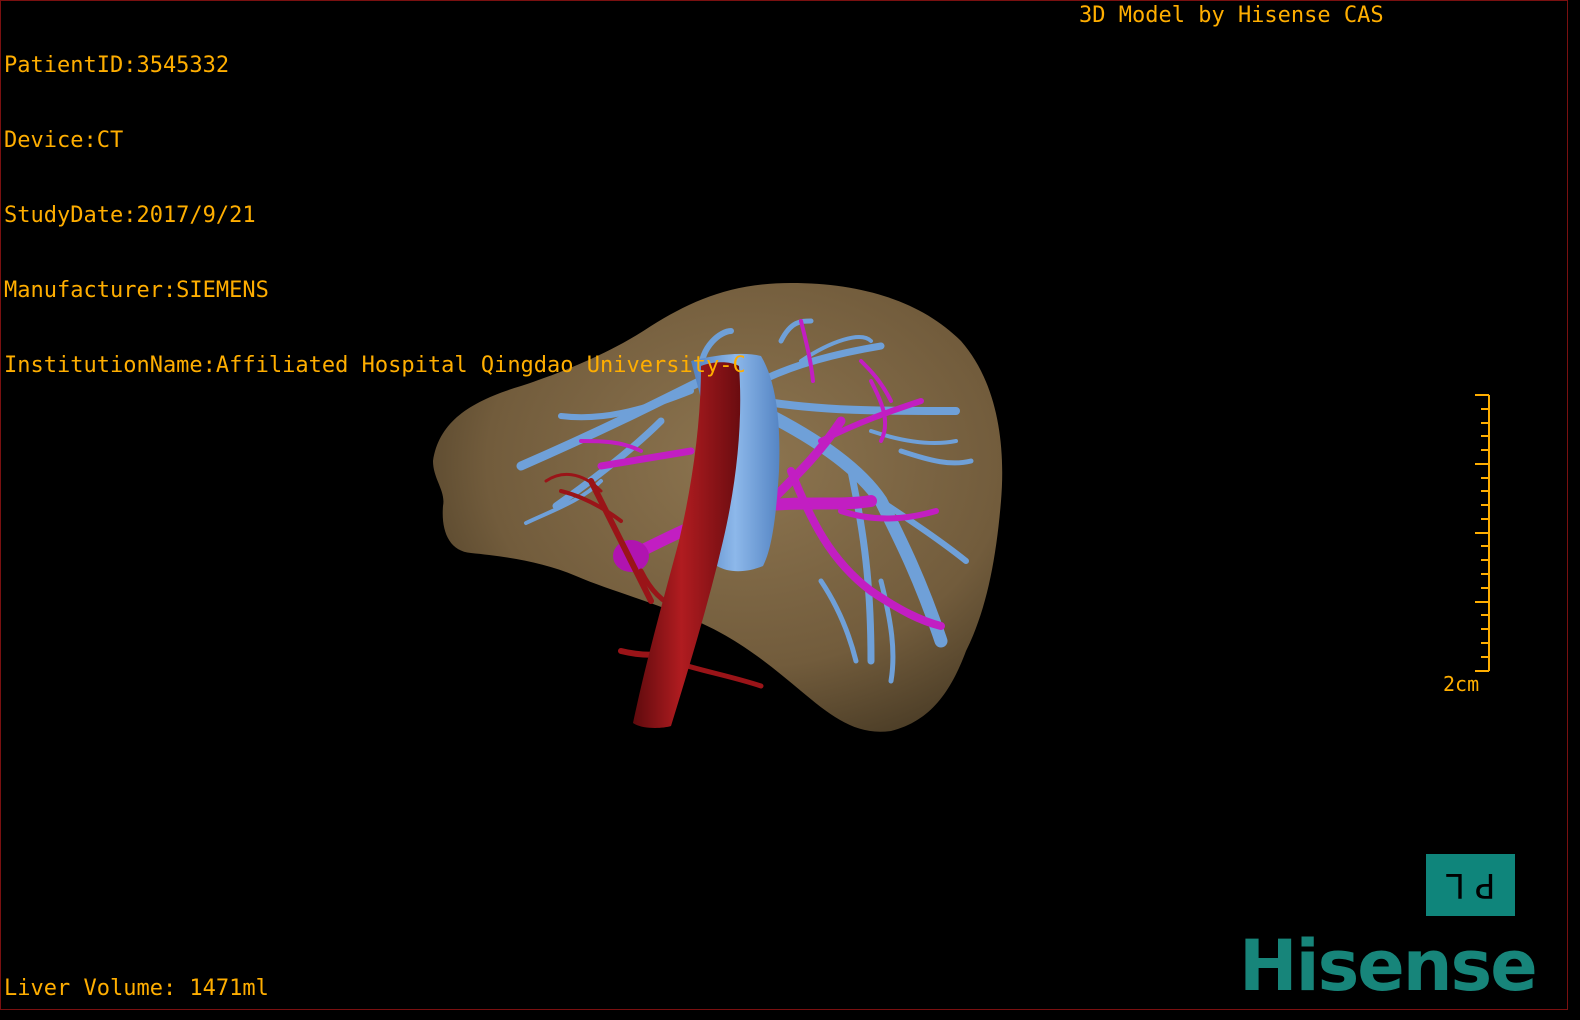  What do you see at coordinates (136, 290) in the screenshot?
I see `manufacturer: Manufacturer:SIEMENS` at bounding box center [136, 290].